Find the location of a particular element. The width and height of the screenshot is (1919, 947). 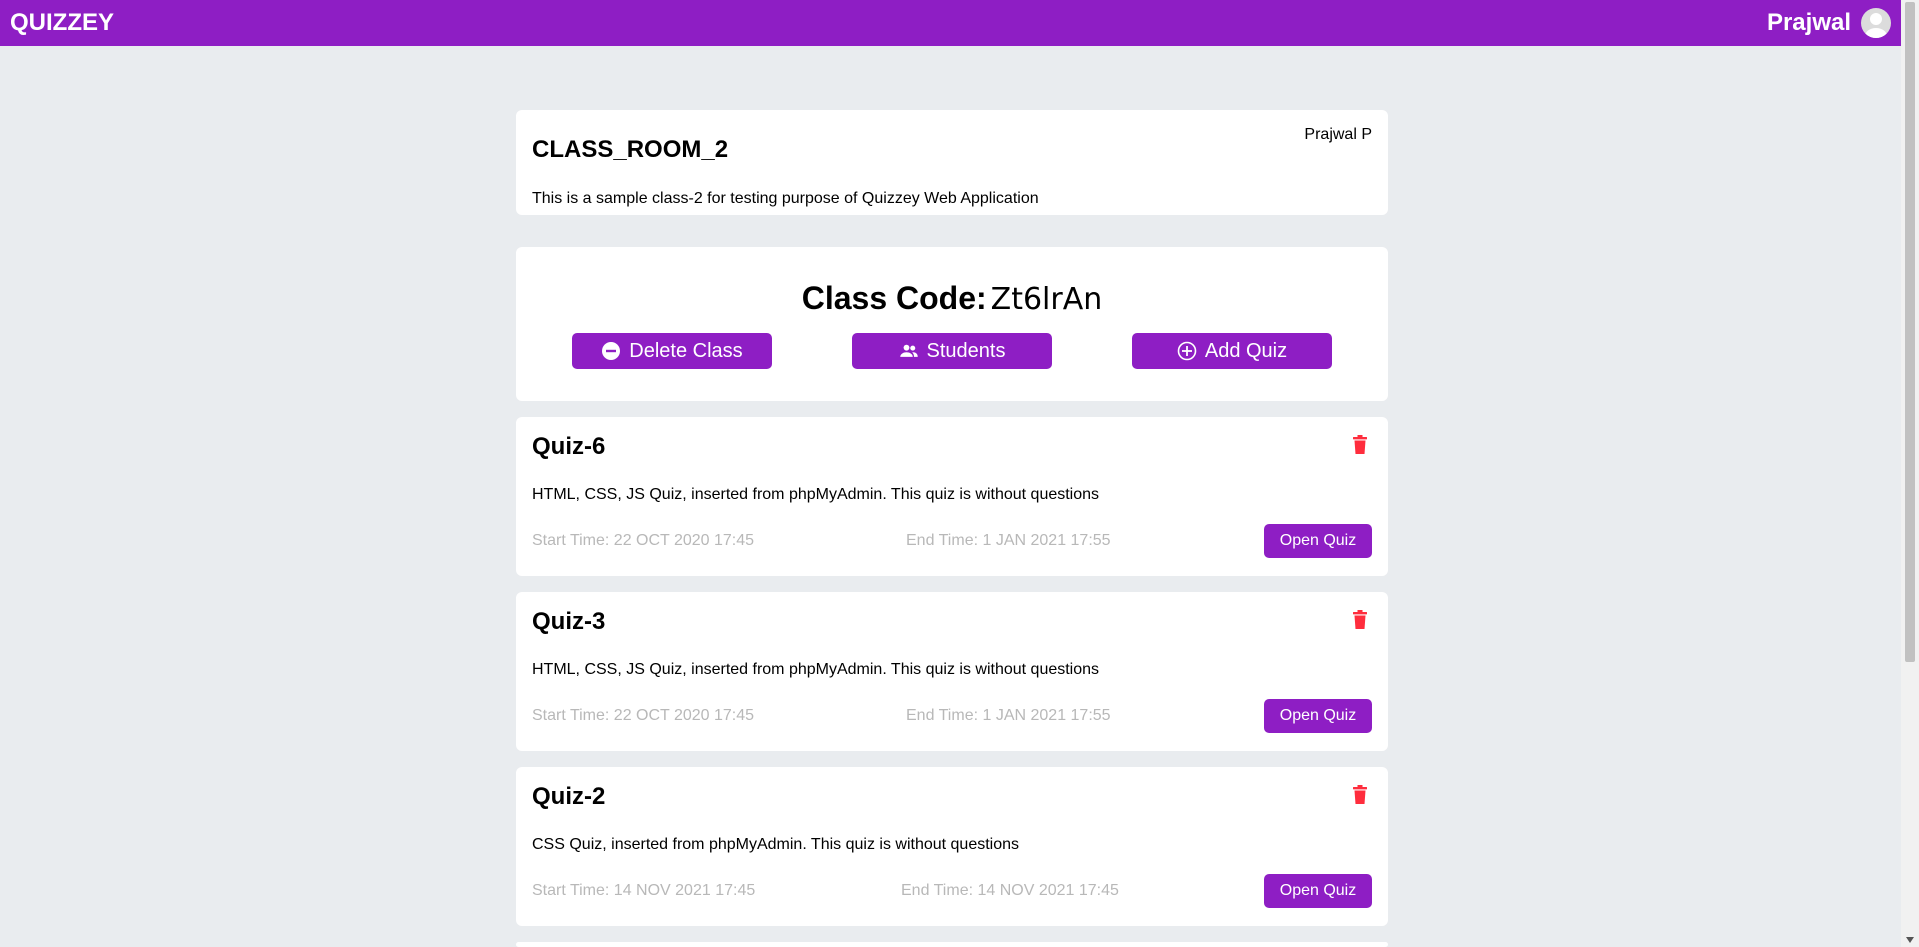

add-quiz-button: Add Quiz is located at coordinates (1232, 351).